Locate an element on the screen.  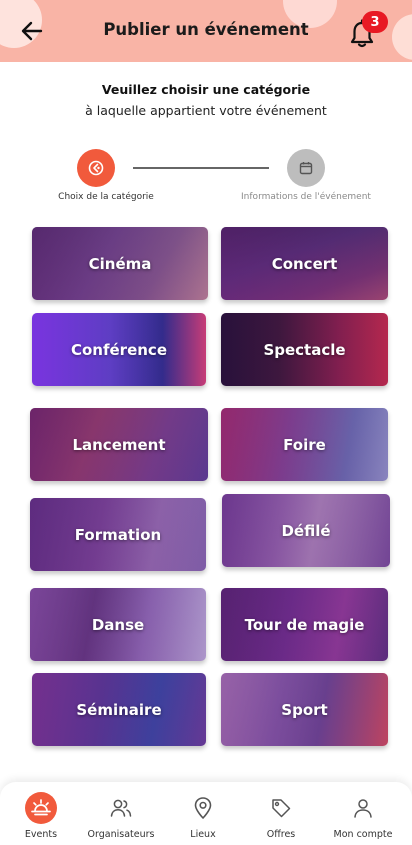
category-label: Cinéma is located at coordinates (120, 263).